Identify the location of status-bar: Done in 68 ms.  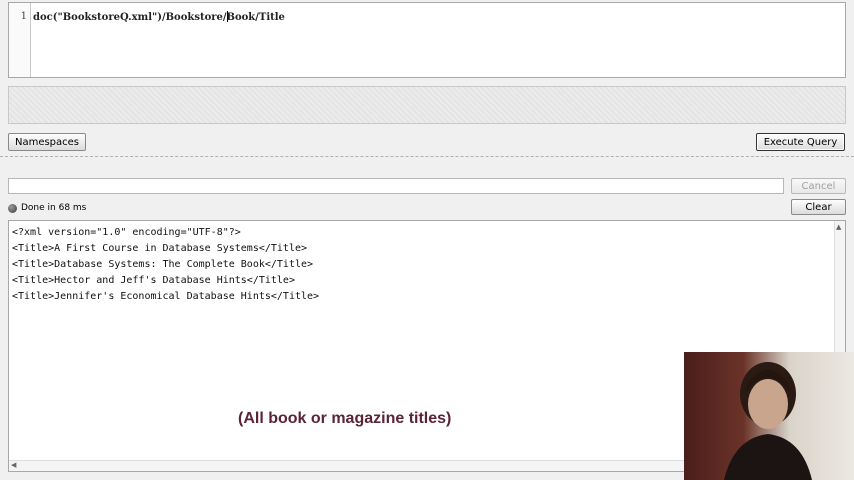
(47, 208).